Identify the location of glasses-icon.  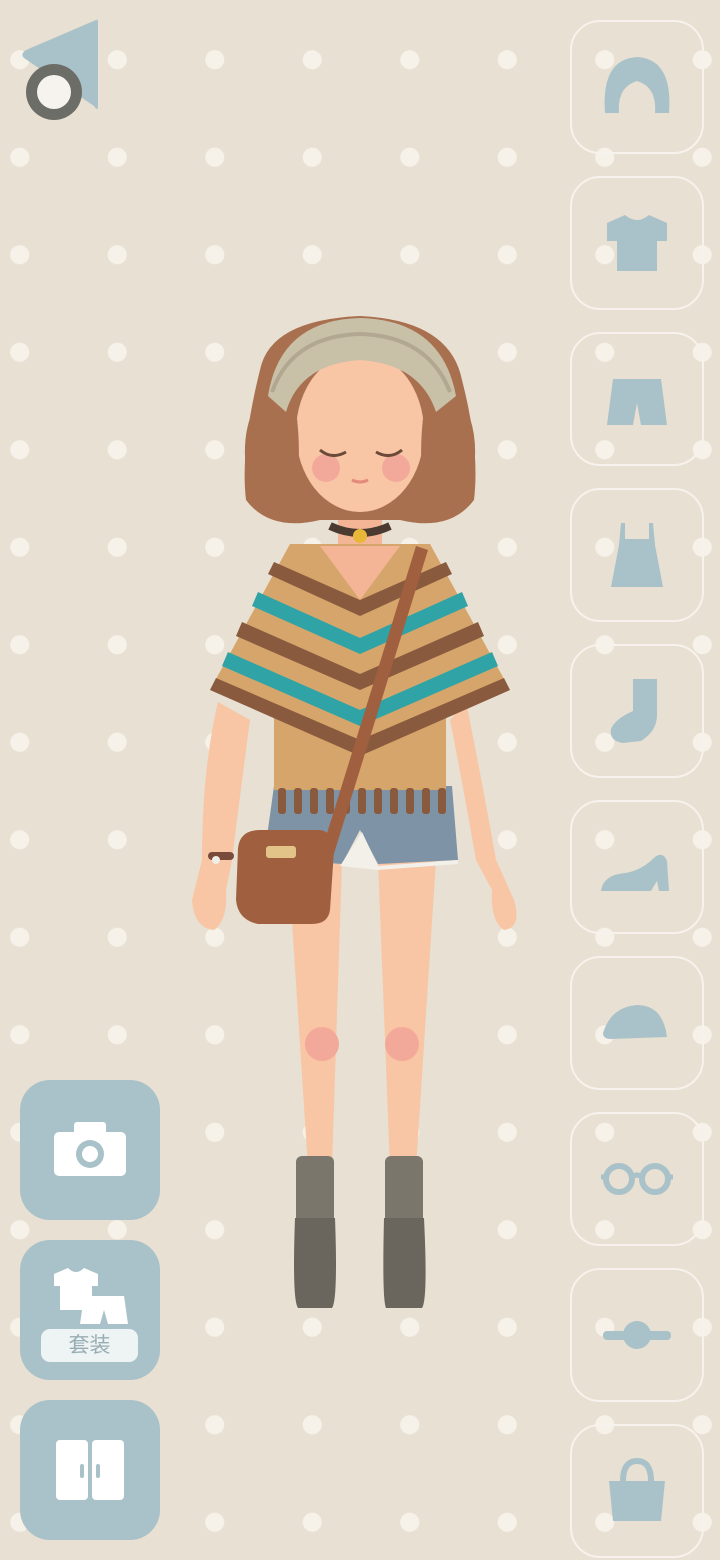
(637, 1179).